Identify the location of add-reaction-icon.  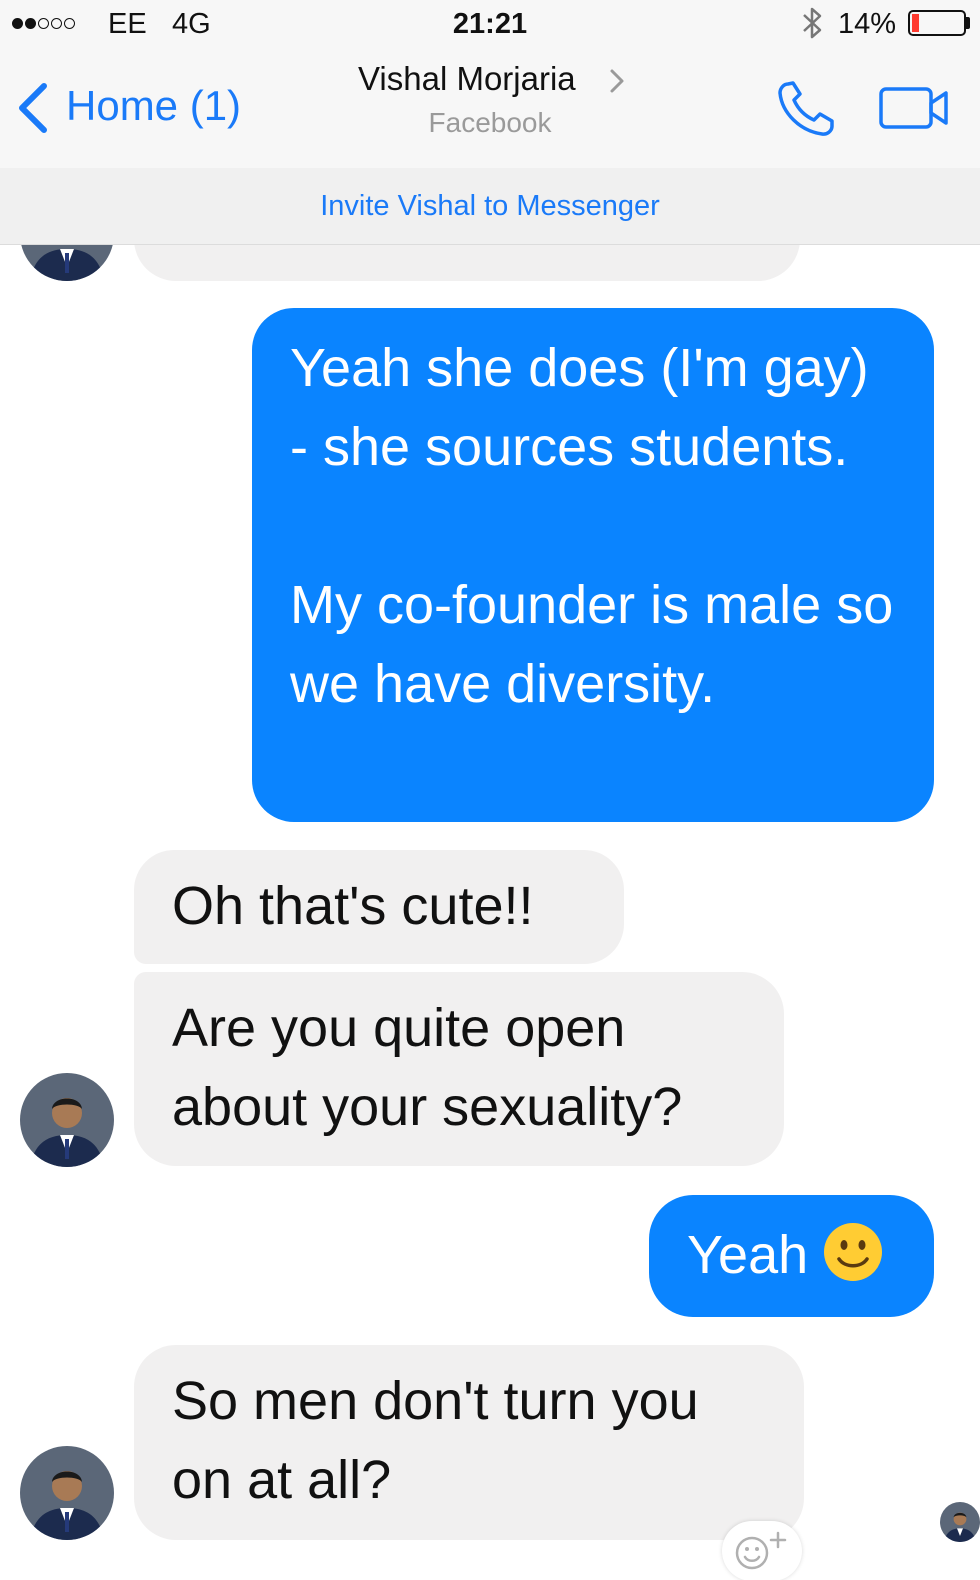
(761, 1550).